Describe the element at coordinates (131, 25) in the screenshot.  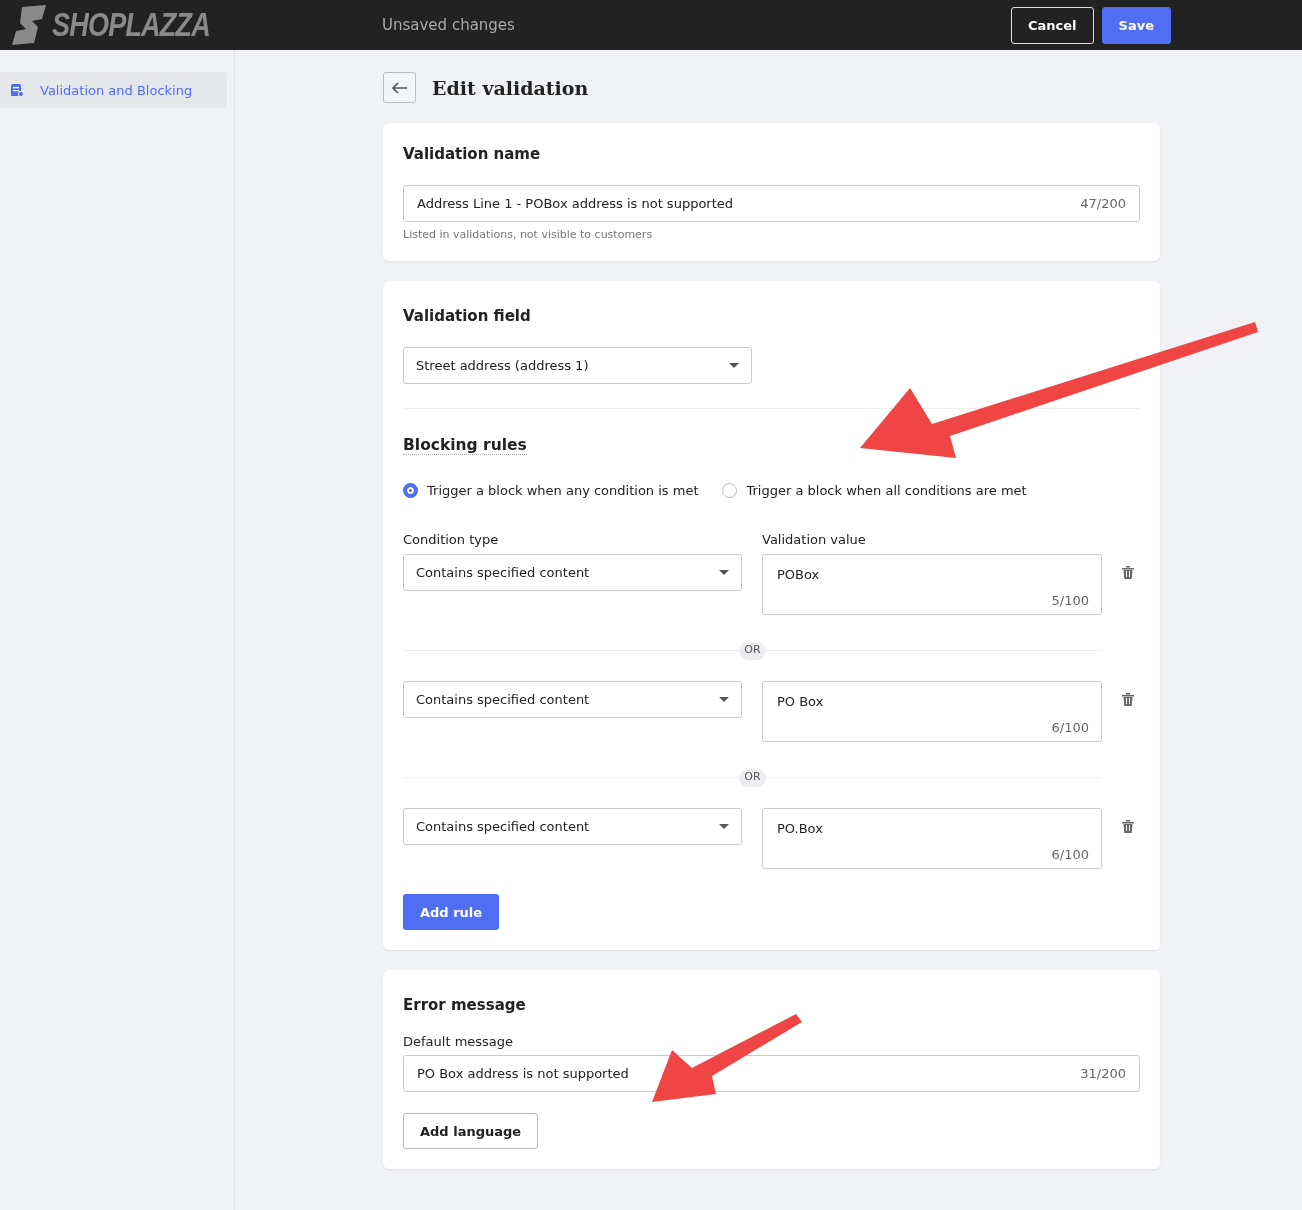
I see `brand-name: SHOPLAZZA` at that location.